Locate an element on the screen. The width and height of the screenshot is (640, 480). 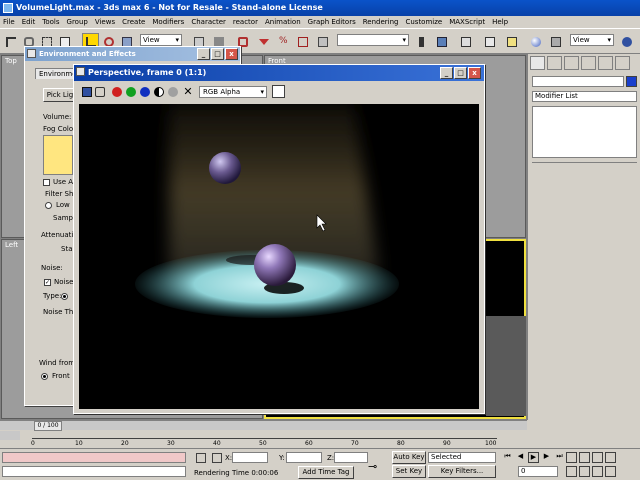
motion-tab-icon is located at coordinates (588, 63).